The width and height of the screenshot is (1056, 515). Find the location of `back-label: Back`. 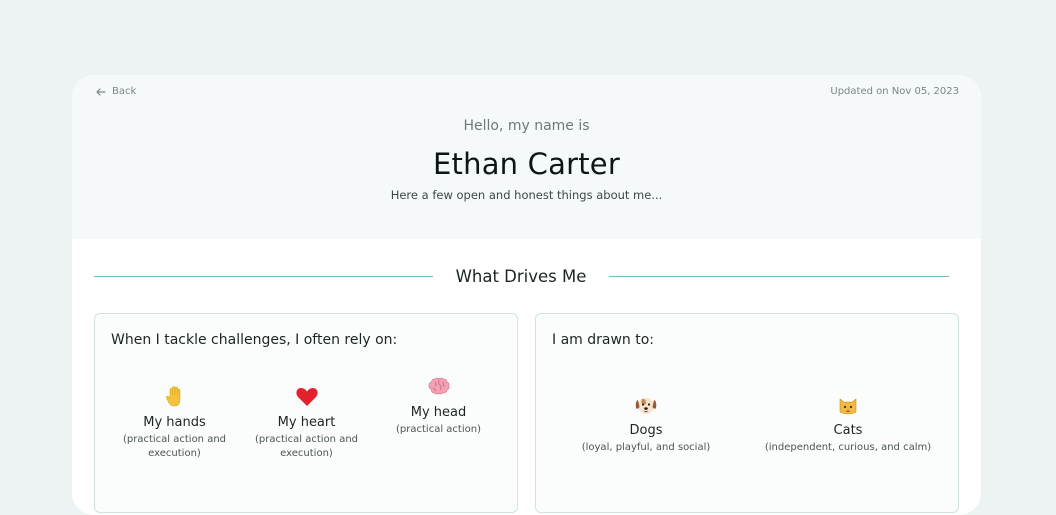

back-label: Back is located at coordinates (124, 91).